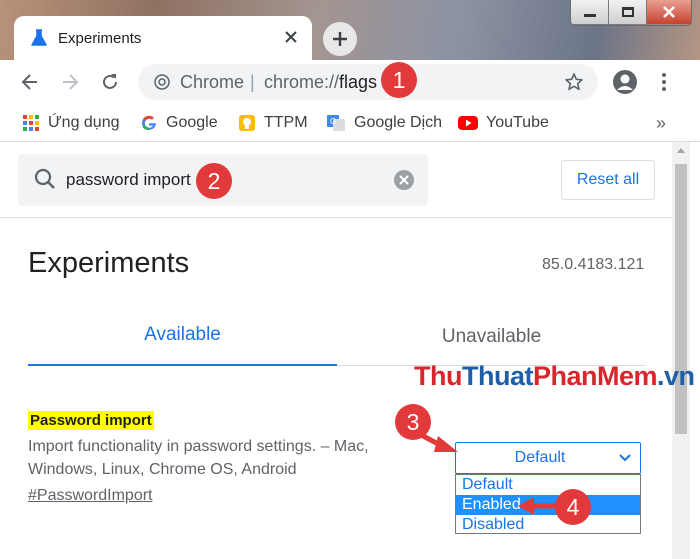 This screenshot has height=559, width=700. Describe the element at coordinates (333, 121) in the screenshot. I see `svg-text: G` at that location.